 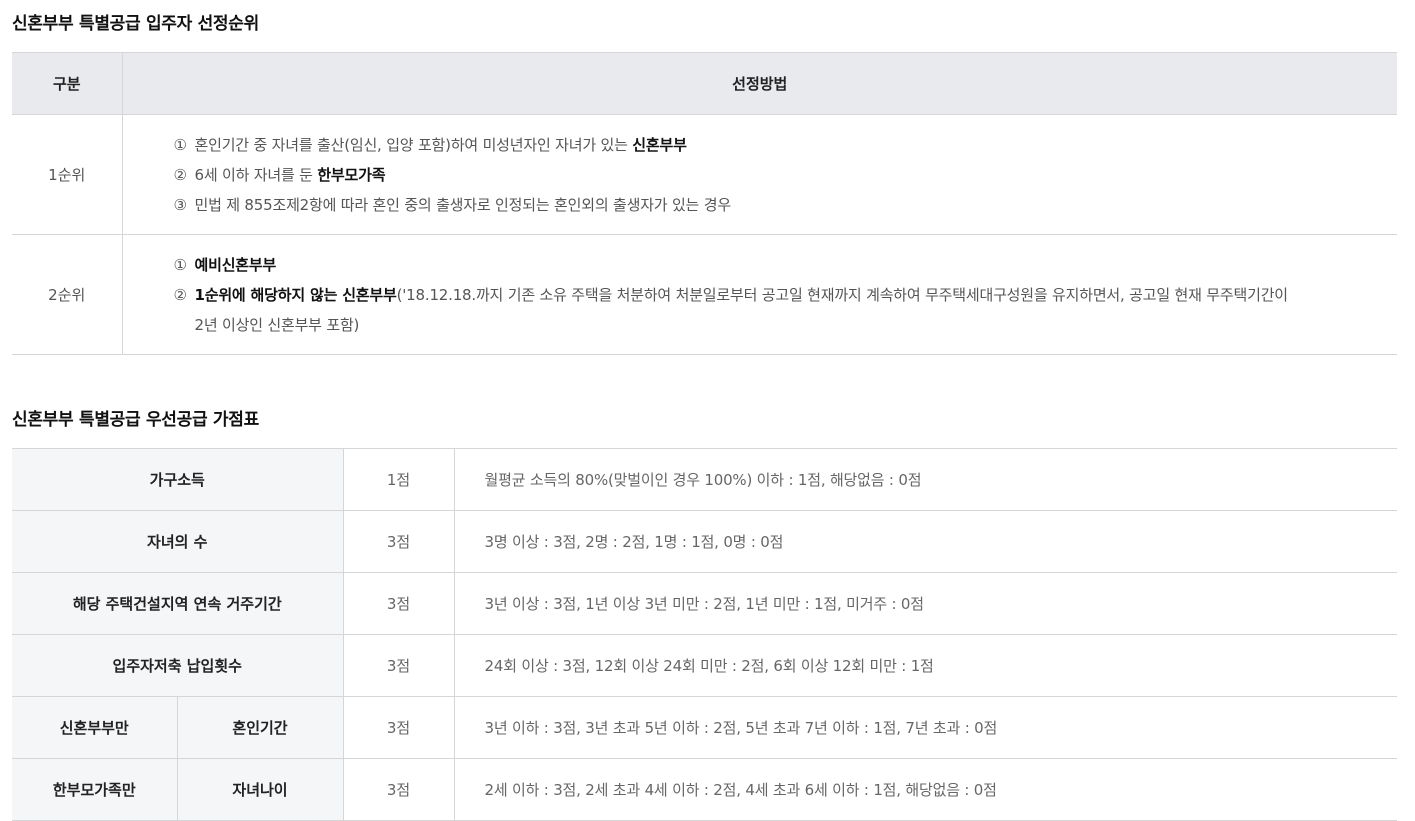 What do you see at coordinates (67, 83) in the screenshot?
I see `header-gubun: 구분` at bounding box center [67, 83].